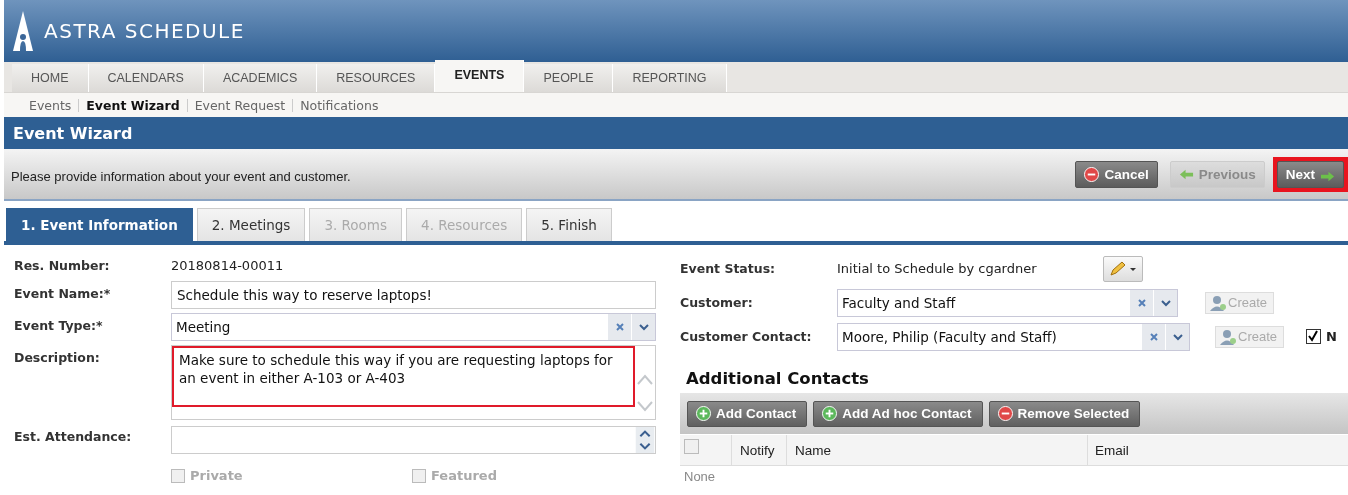 The image size is (1348, 495). What do you see at coordinates (717, 302) in the screenshot?
I see `field-label: Customer:` at bounding box center [717, 302].